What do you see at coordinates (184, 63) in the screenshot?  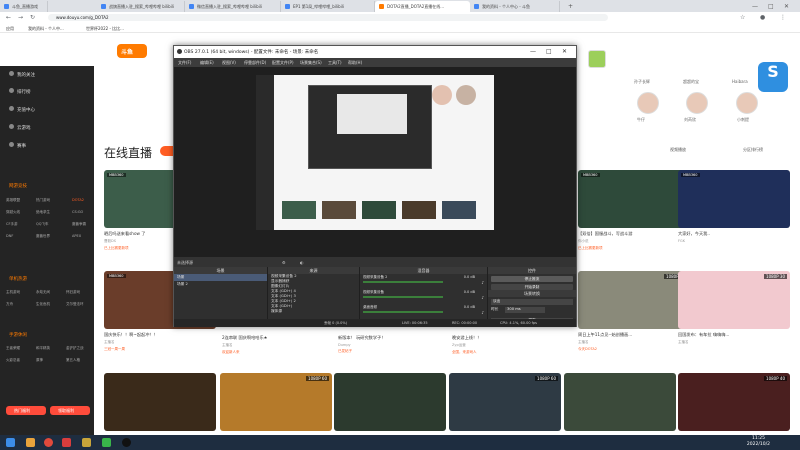 I see `obs-menu-file: 文件(F)` at bounding box center [184, 63].